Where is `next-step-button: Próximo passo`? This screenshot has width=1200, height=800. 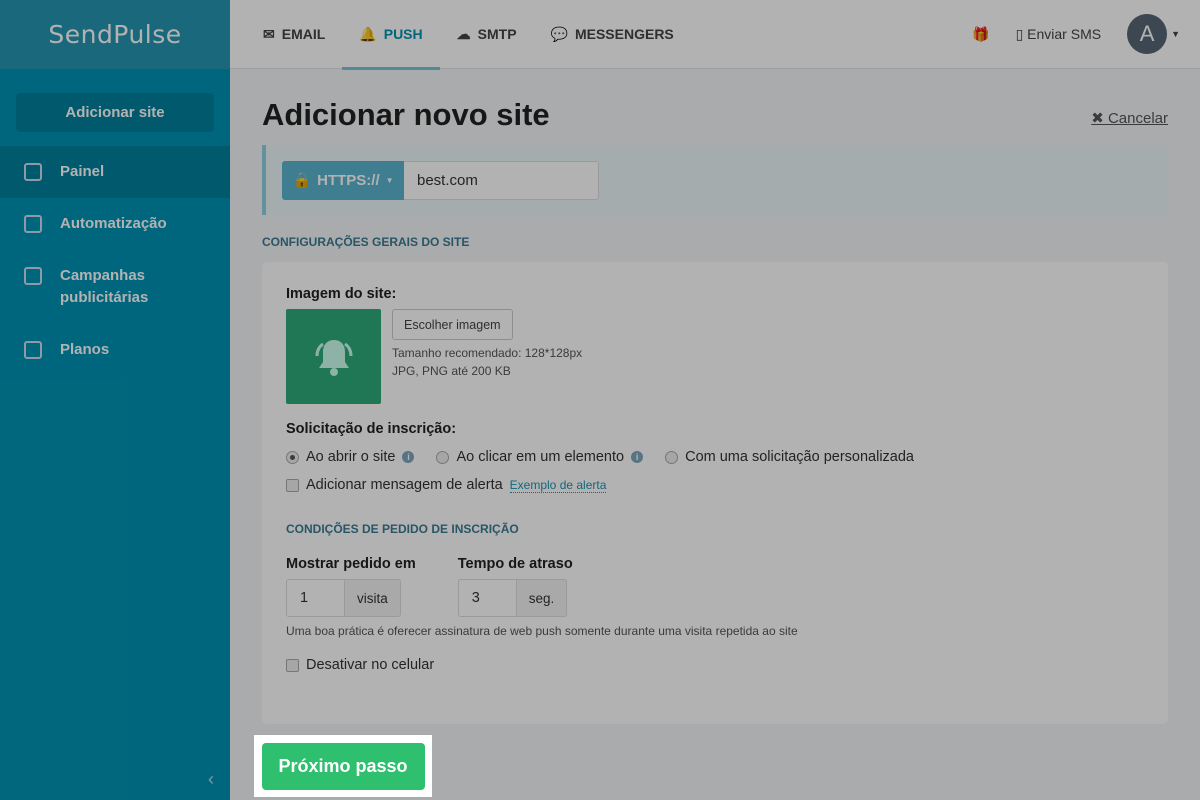 next-step-button: Próximo passo is located at coordinates (343, 766).